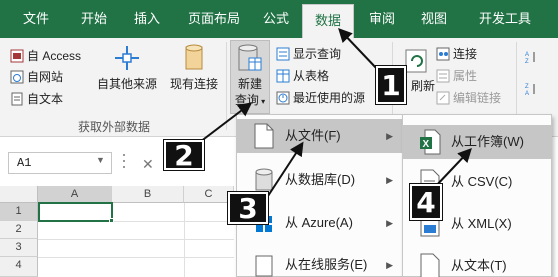 The image size is (558, 277). I want to click on refresh-icon, so click(416, 61).